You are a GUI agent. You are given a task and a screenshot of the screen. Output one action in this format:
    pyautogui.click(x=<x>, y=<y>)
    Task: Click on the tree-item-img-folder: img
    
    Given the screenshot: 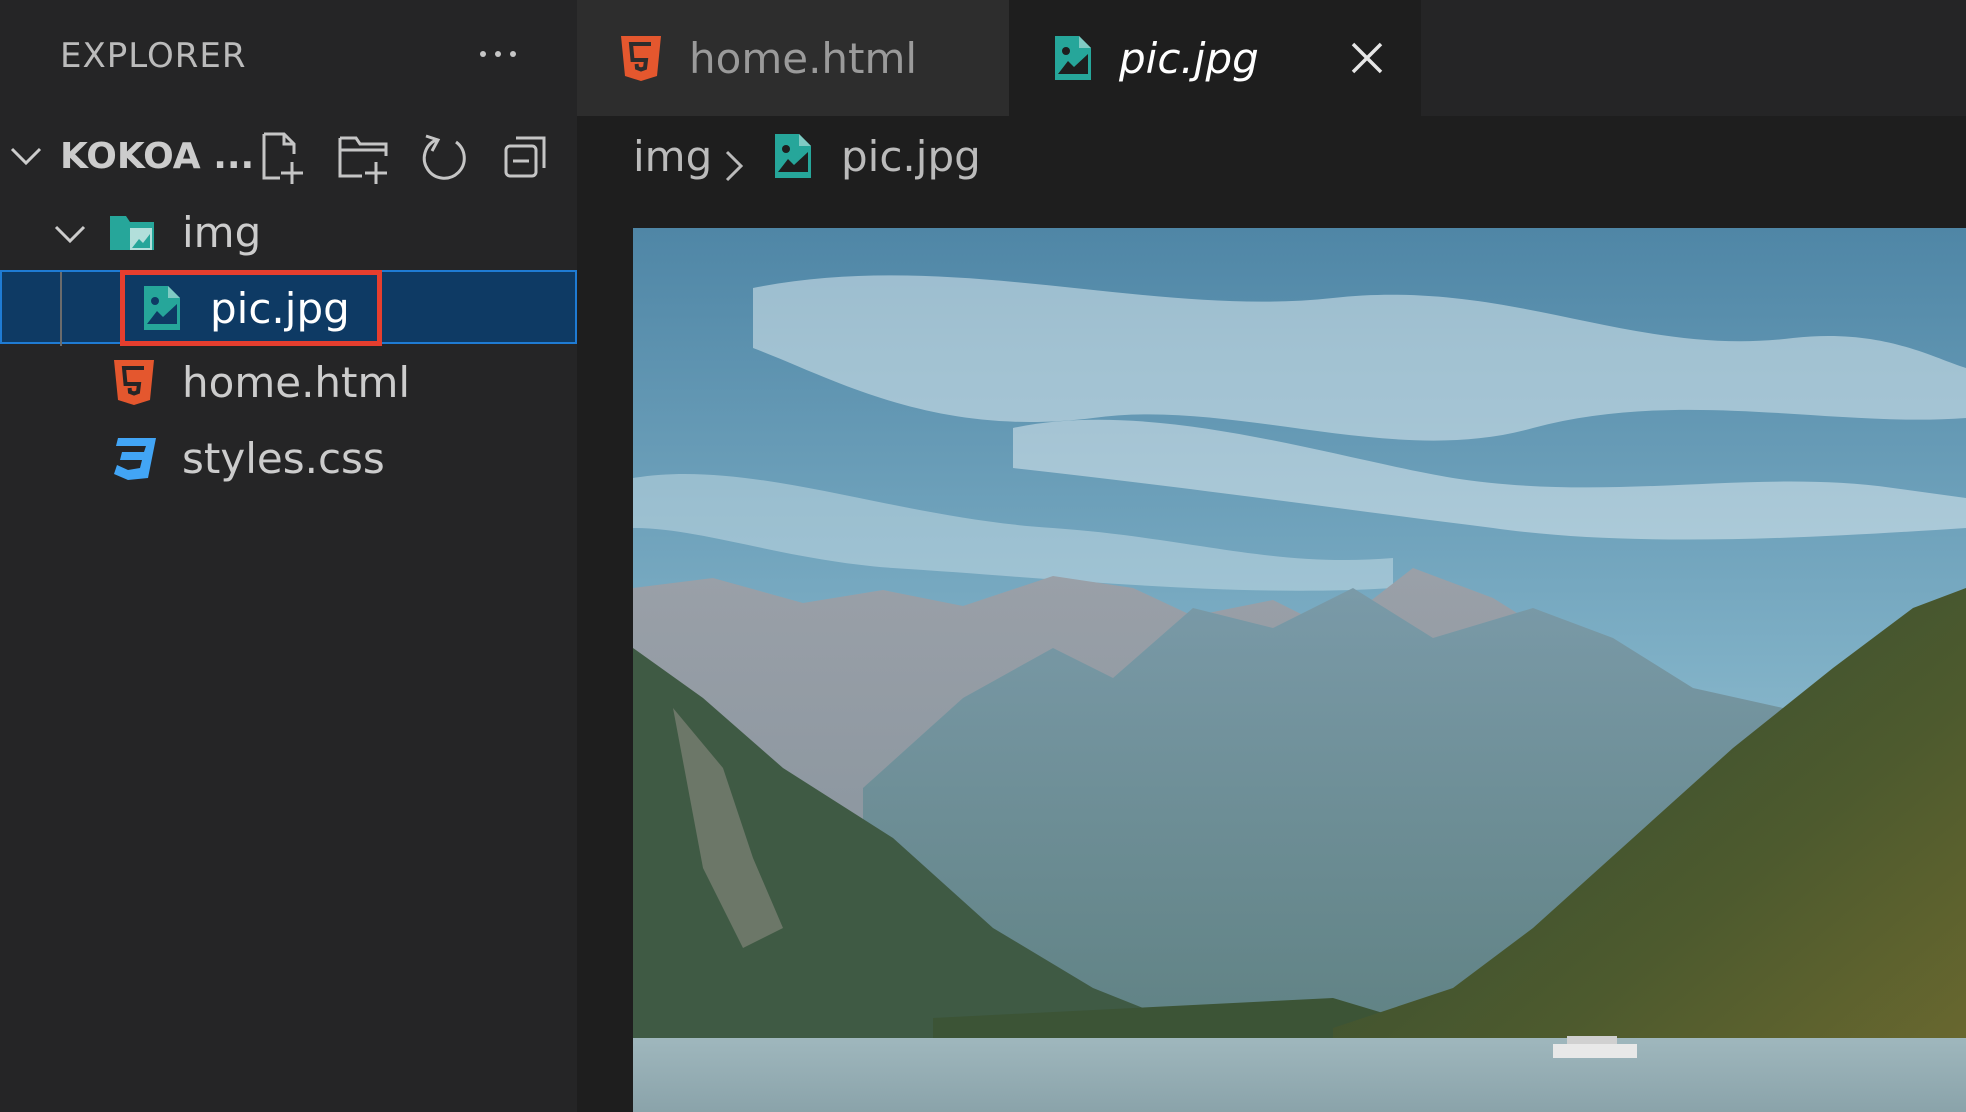 What is the action you would take?
    pyautogui.click(x=288, y=233)
    